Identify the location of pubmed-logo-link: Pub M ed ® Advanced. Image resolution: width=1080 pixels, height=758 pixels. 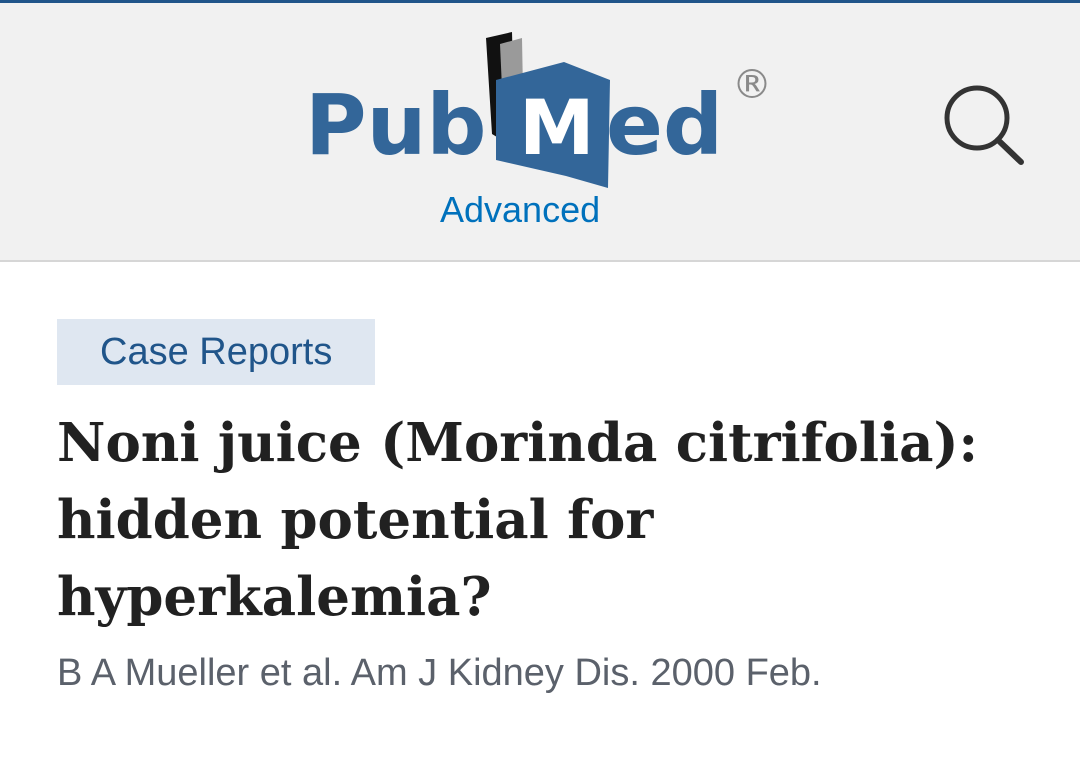
(540, 133).